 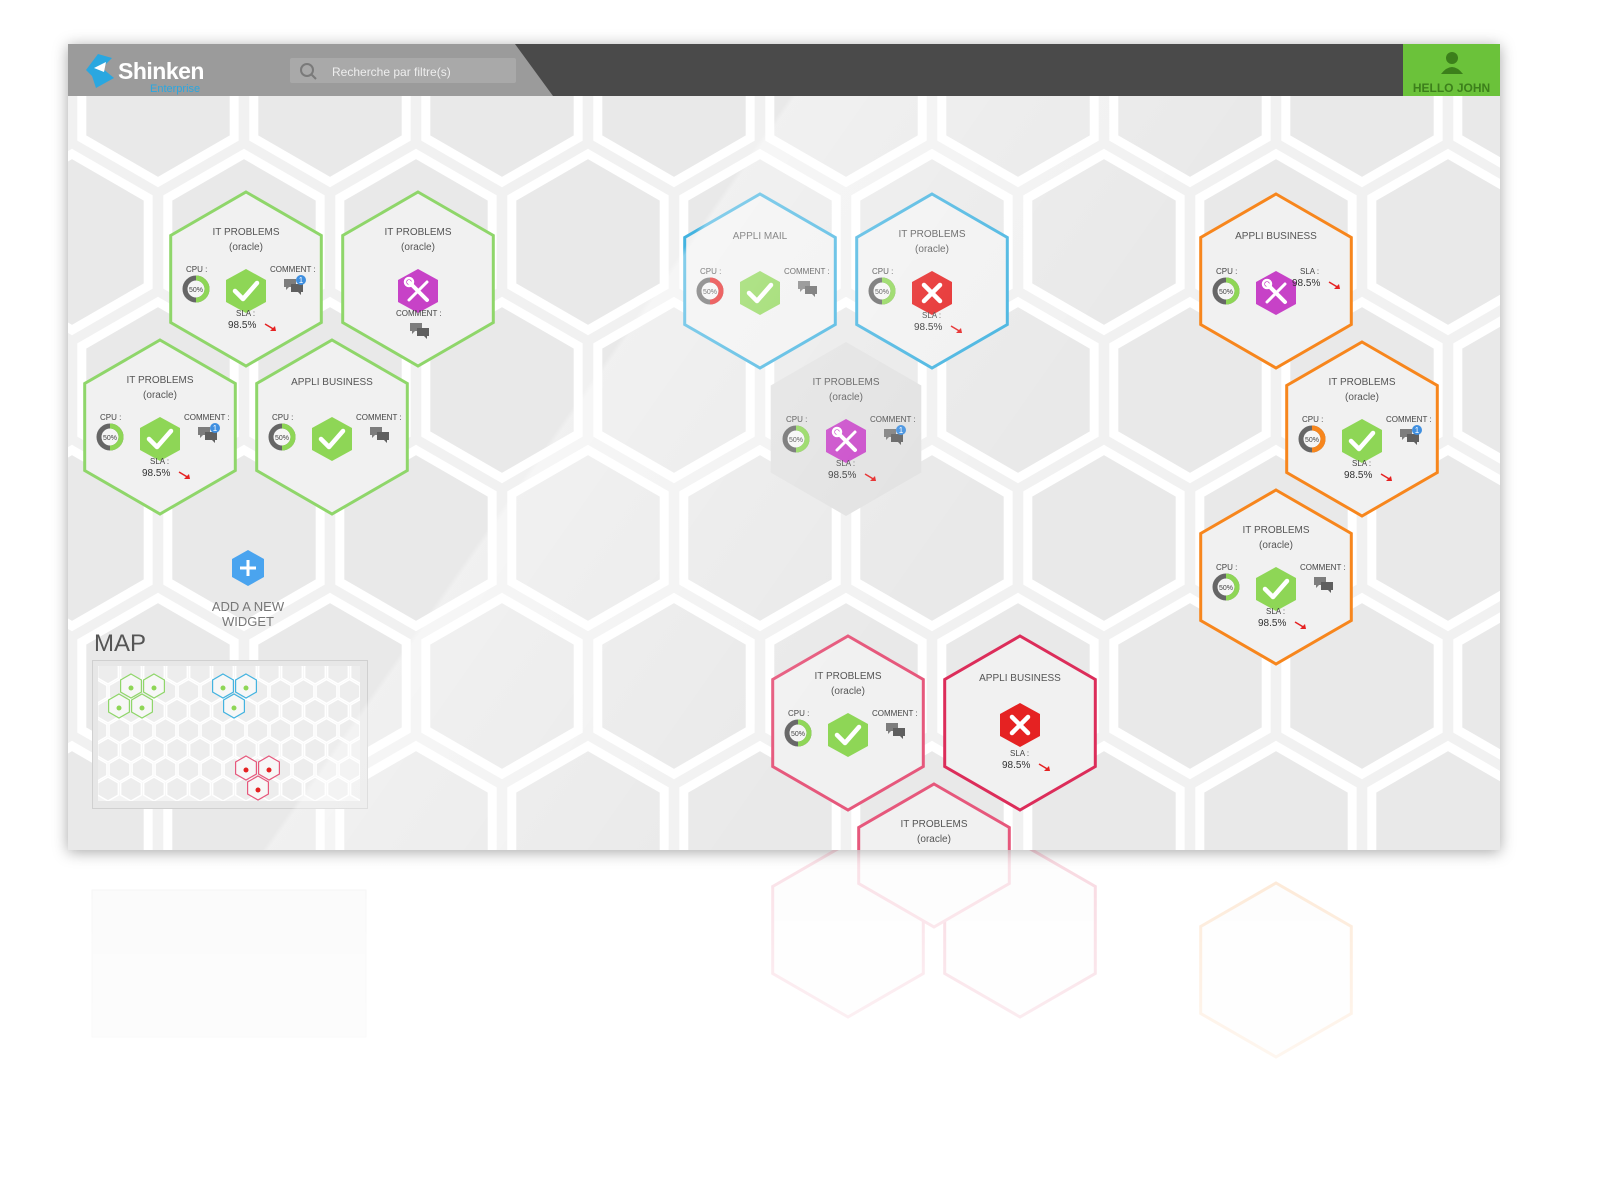 I want to click on widget-hexagon: IT PROBLEMS (oracle), so click(x=934, y=814).